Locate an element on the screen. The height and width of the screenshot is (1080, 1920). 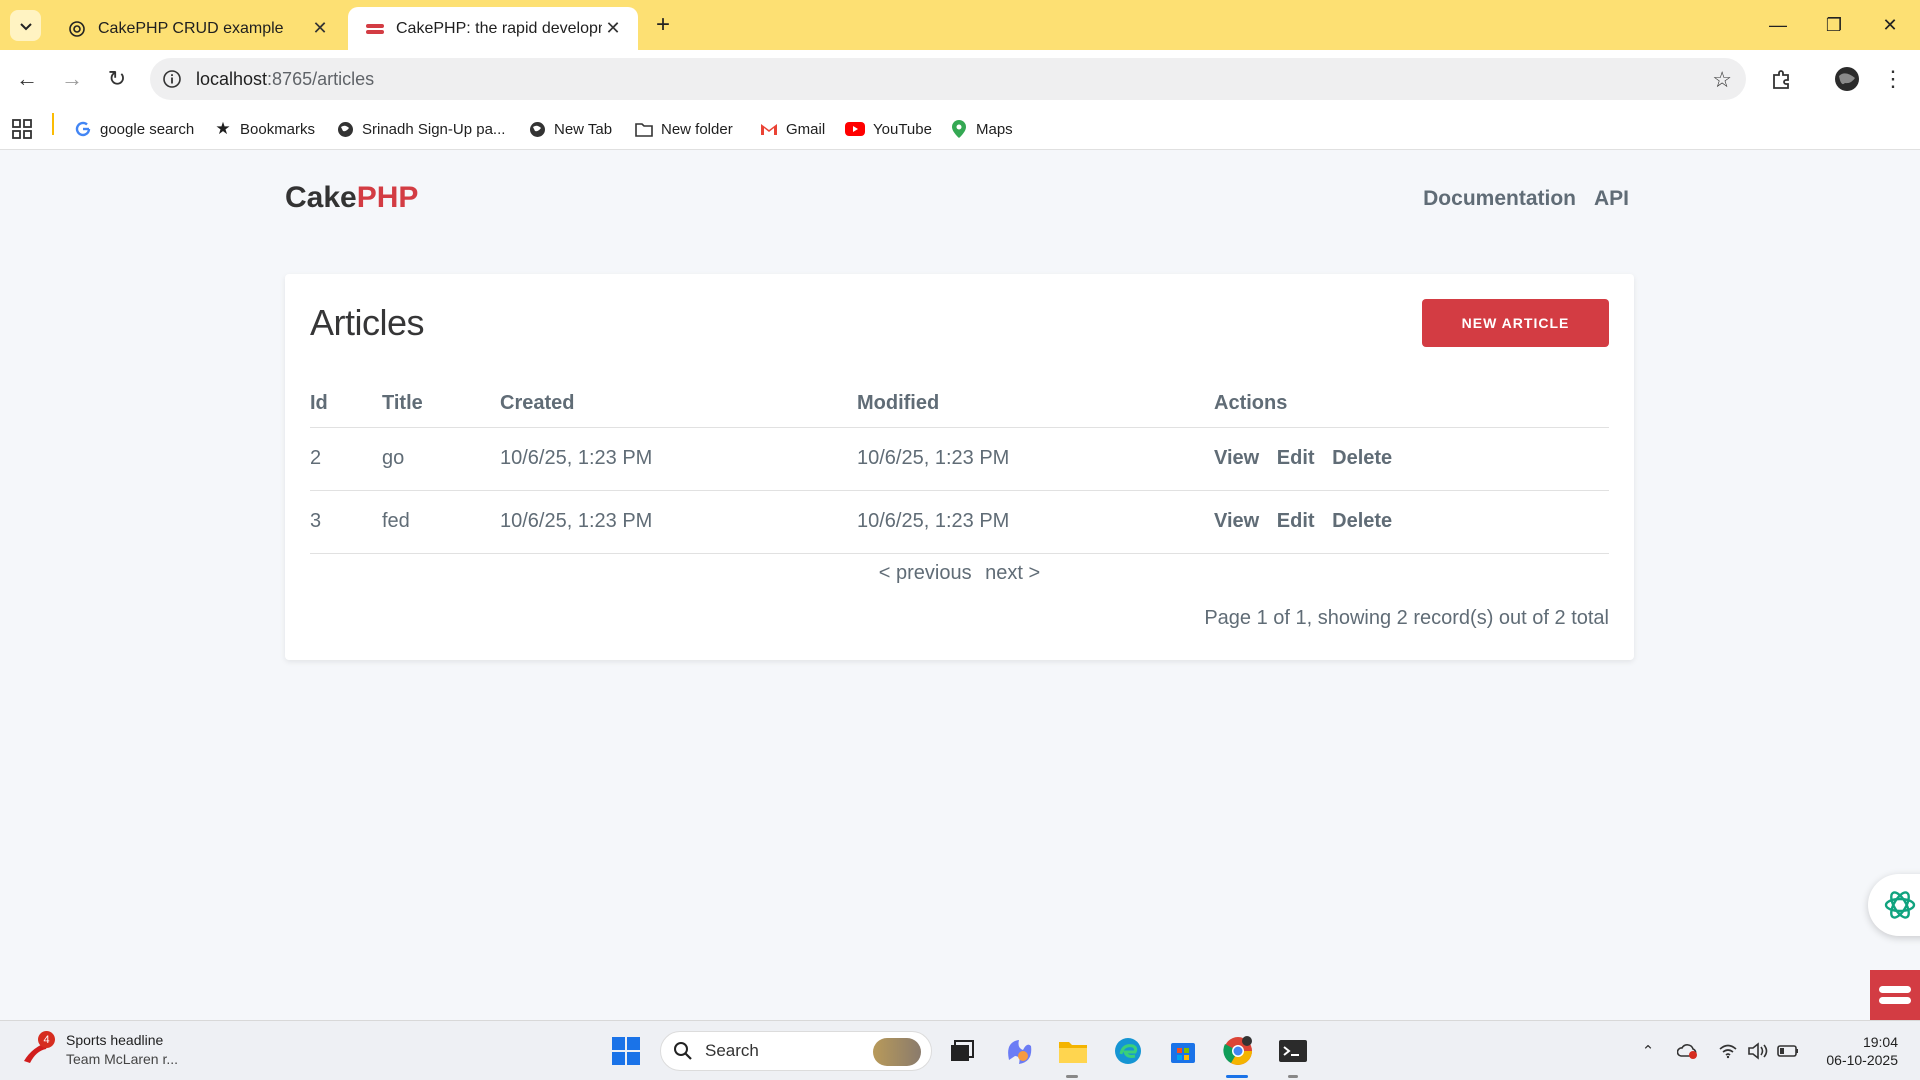
back-arrow-icon: ← is located at coordinates (27, 79).